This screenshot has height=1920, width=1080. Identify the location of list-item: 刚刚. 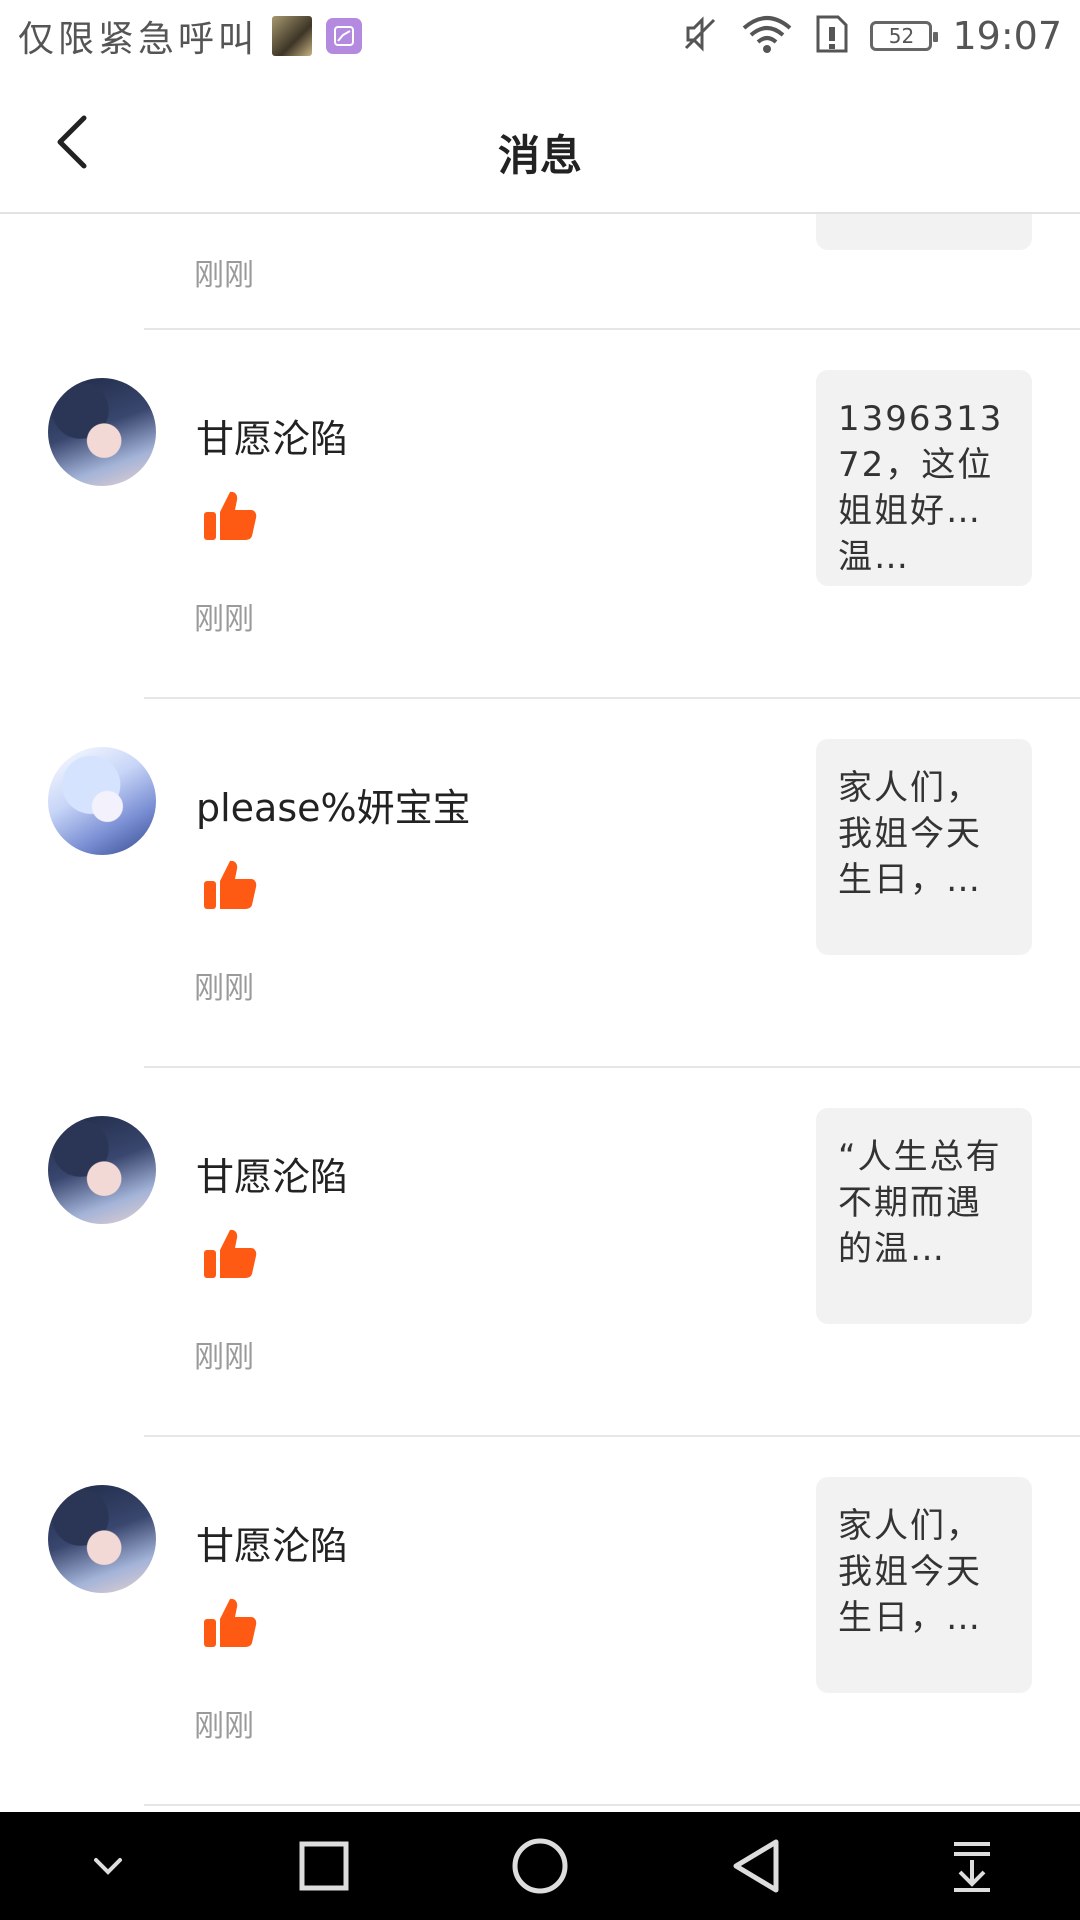
(612, 272).